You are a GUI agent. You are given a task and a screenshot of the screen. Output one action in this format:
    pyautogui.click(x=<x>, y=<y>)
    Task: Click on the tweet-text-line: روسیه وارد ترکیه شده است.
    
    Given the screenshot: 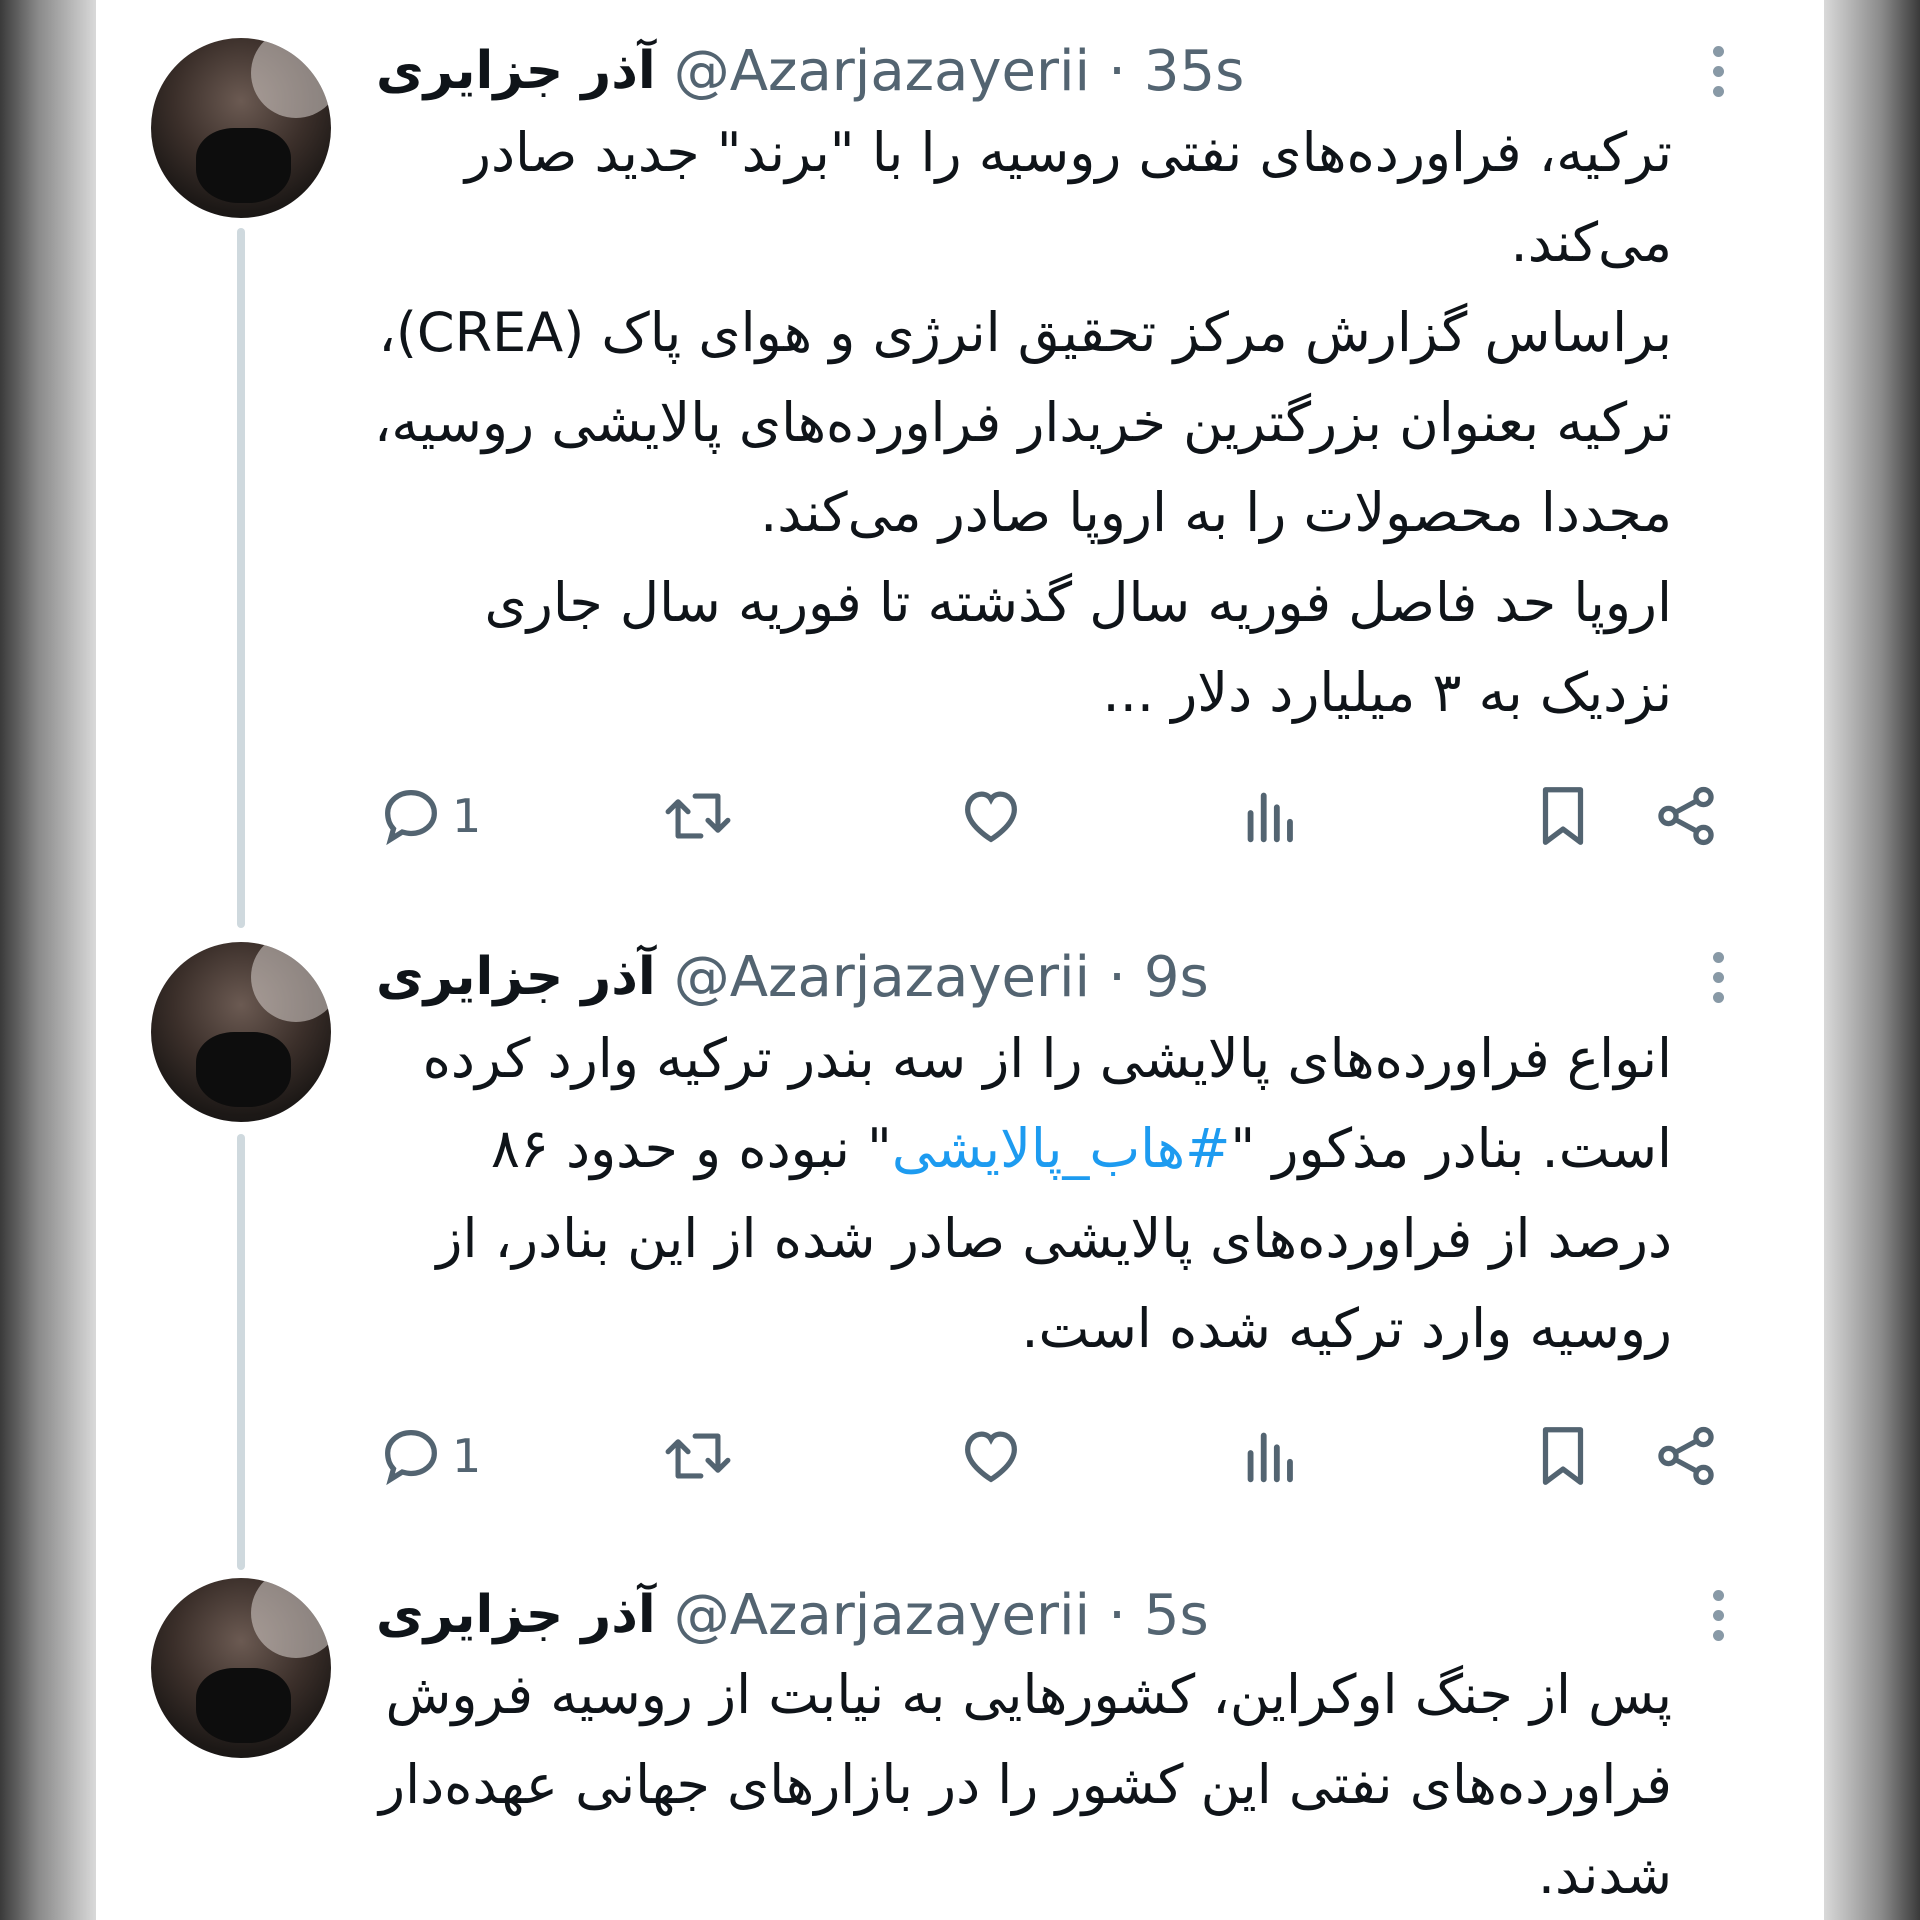 What is the action you would take?
    pyautogui.click(x=1346, y=1328)
    